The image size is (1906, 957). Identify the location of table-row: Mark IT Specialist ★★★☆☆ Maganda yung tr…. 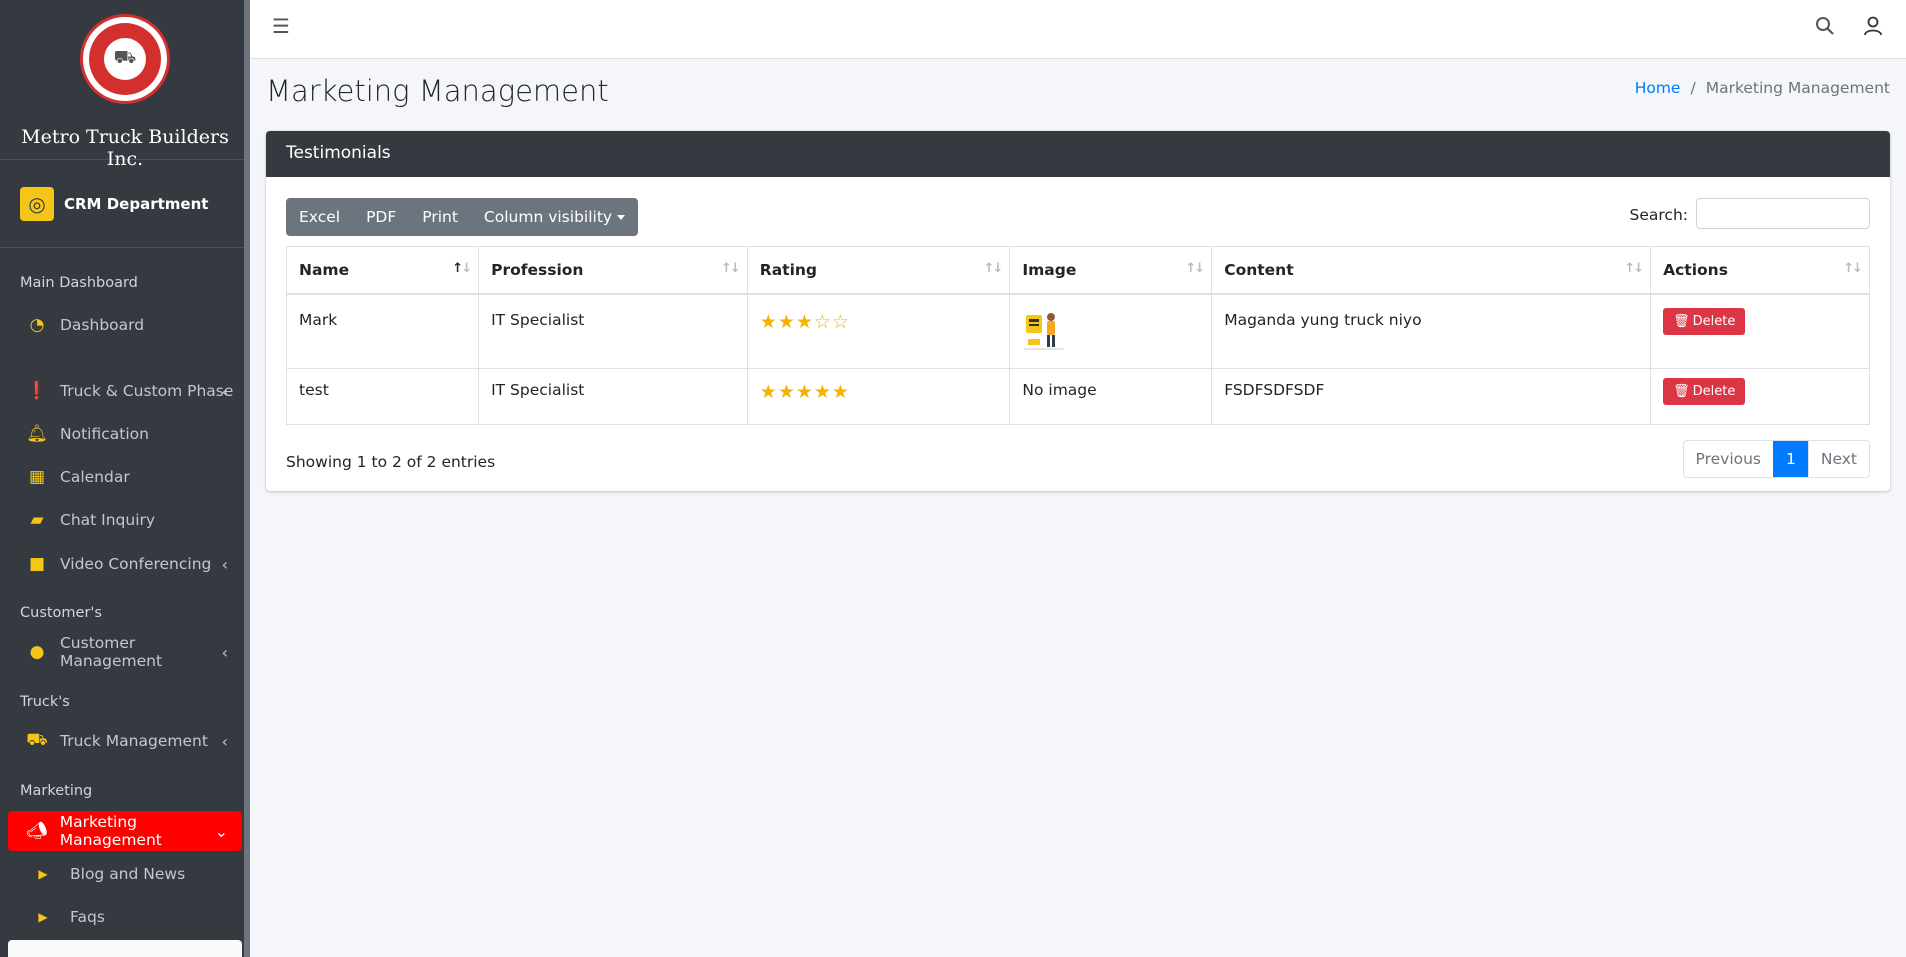
(1077, 331).